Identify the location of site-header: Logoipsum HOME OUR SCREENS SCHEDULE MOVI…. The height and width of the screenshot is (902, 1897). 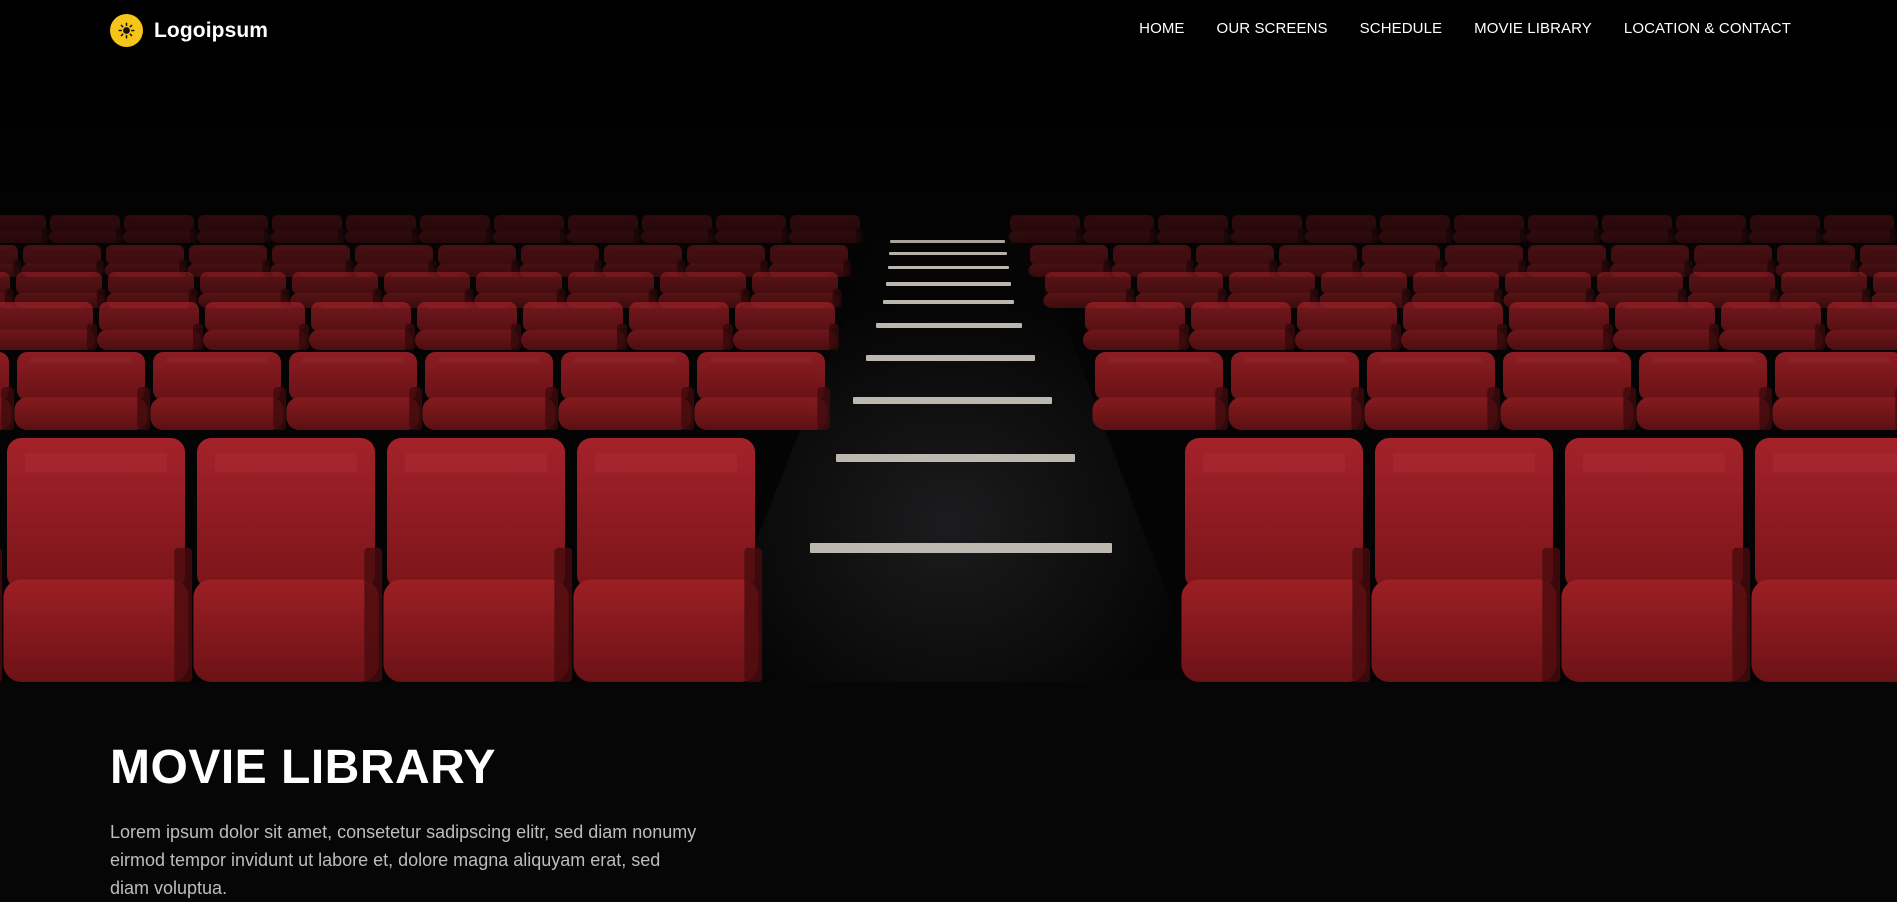
(948, 30).